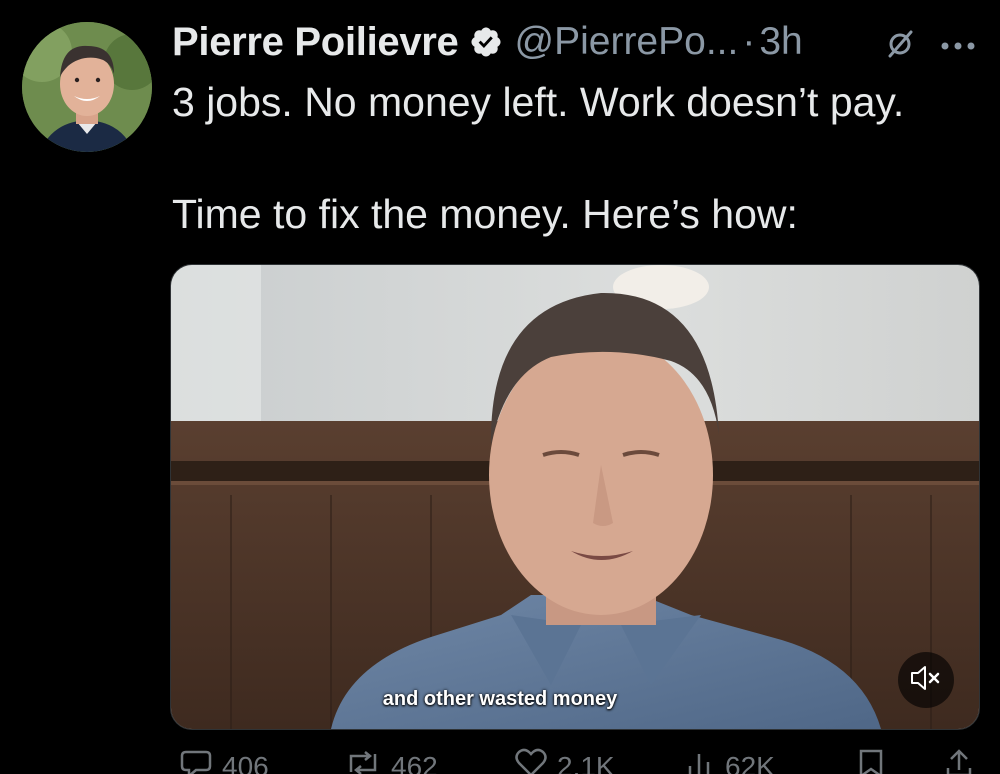 The height and width of the screenshot is (774, 1000). I want to click on reply-button: 406, so click(224, 761).